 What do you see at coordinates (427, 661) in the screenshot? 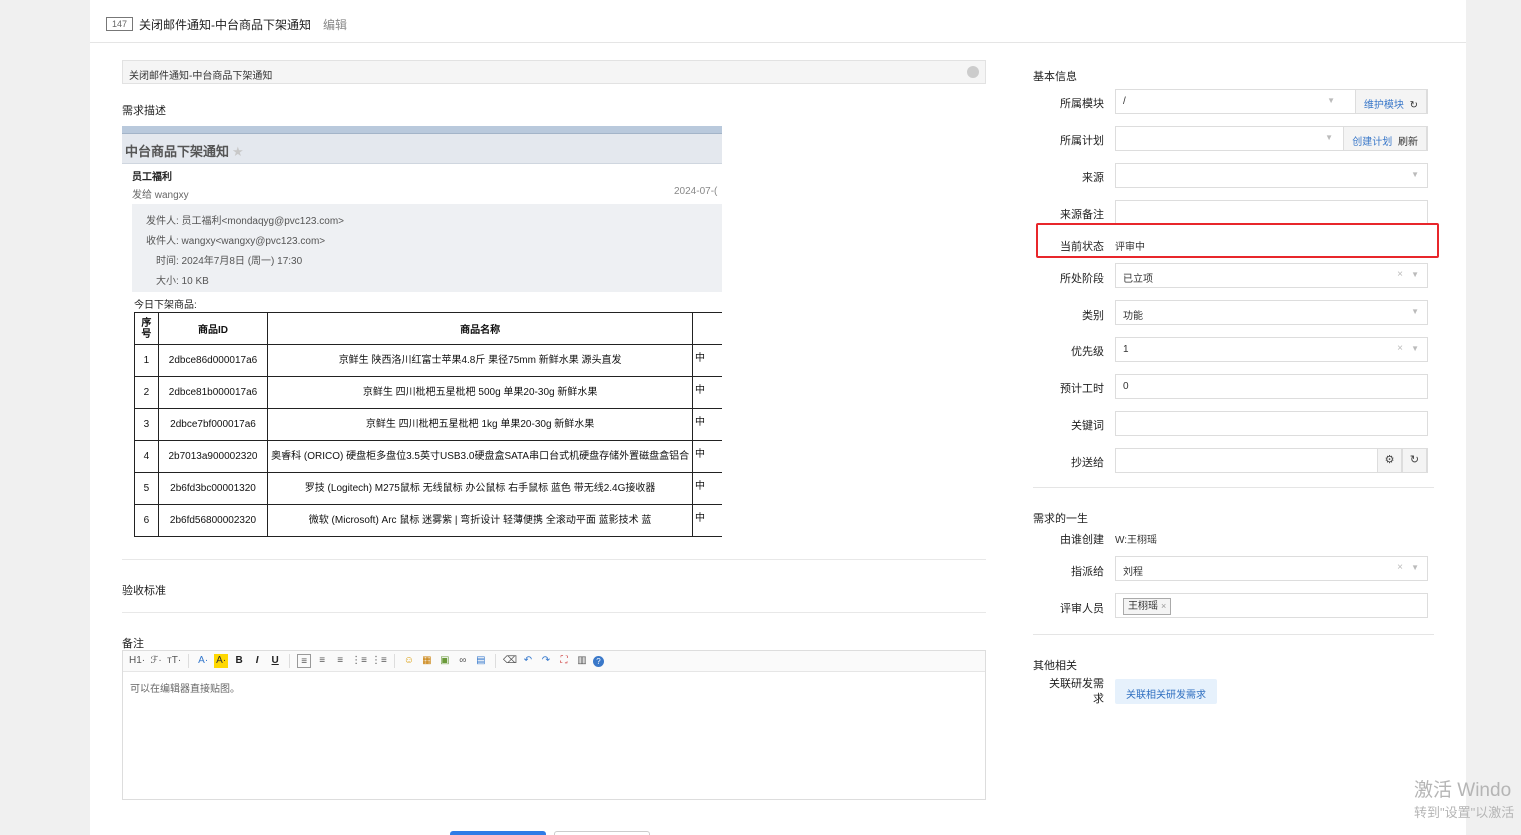
I see `image-icon: ▦` at bounding box center [427, 661].